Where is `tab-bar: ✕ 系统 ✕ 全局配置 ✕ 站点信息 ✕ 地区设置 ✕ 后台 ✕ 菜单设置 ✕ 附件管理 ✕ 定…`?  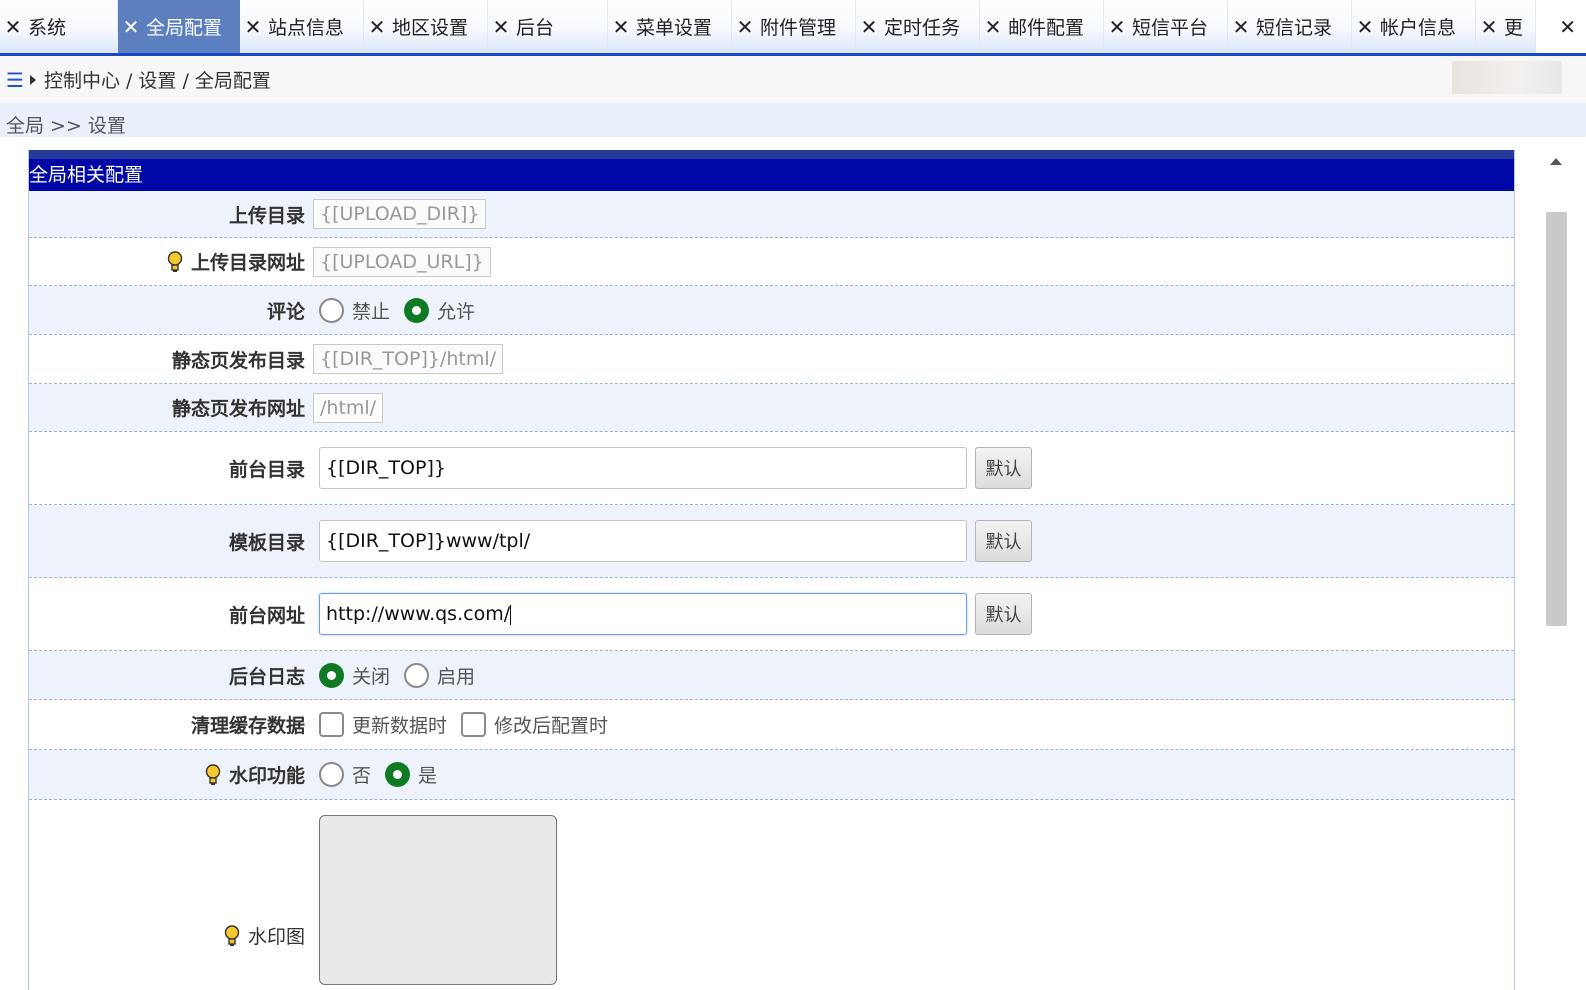 tab-bar: ✕ 系统 ✕ 全局配置 ✕ 站点信息 ✕ 地区设置 ✕ 后台 ✕ 菜单设置 ✕ 附件管理 ✕ 定… is located at coordinates (793, 28).